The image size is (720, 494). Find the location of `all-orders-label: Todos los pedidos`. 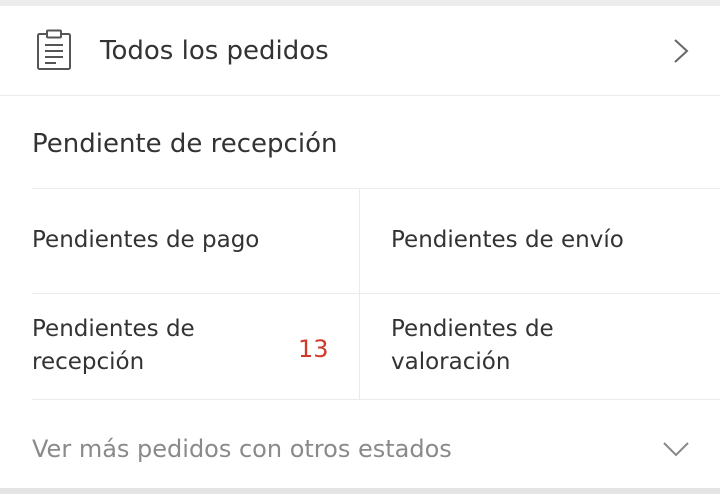

all-orders-label: Todos los pedidos is located at coordinates (214, 51).